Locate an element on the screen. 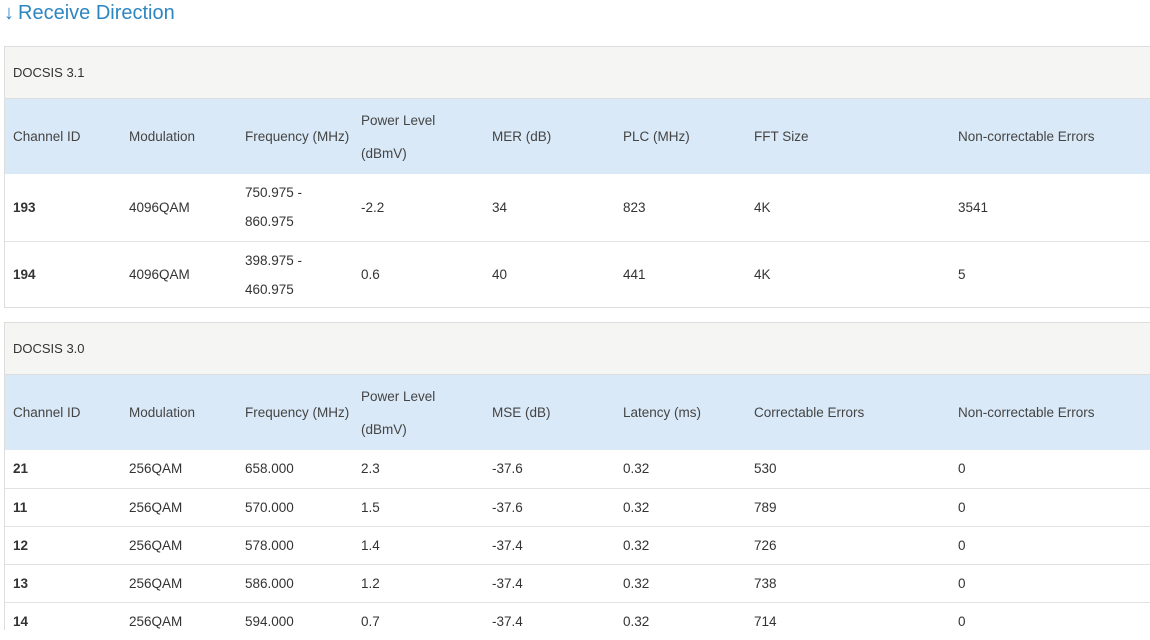 Image resolution: width=1150 pixels, height=640 pixels. table-row: 12 256QAM 578.000 1.4 -37.4 0.32 726 0 is located at coordinates (577, 544).